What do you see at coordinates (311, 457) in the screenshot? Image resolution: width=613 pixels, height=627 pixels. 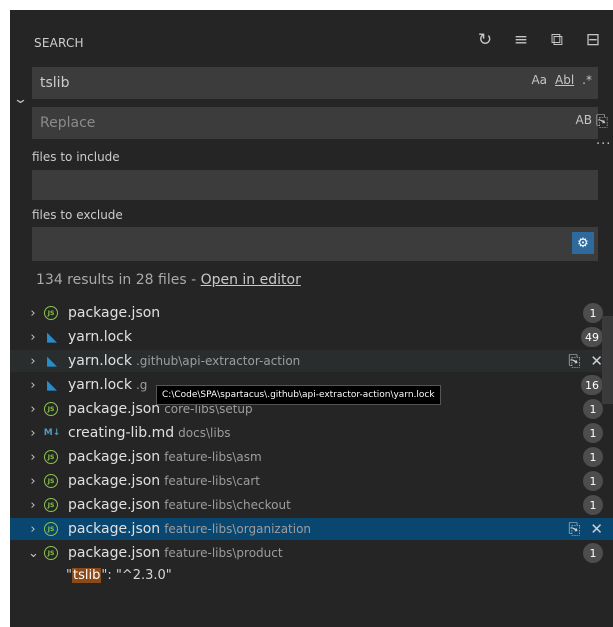 I see `result-file-row: › JS package.json feature-libs\asm 1` at bounding box center [311, 457].